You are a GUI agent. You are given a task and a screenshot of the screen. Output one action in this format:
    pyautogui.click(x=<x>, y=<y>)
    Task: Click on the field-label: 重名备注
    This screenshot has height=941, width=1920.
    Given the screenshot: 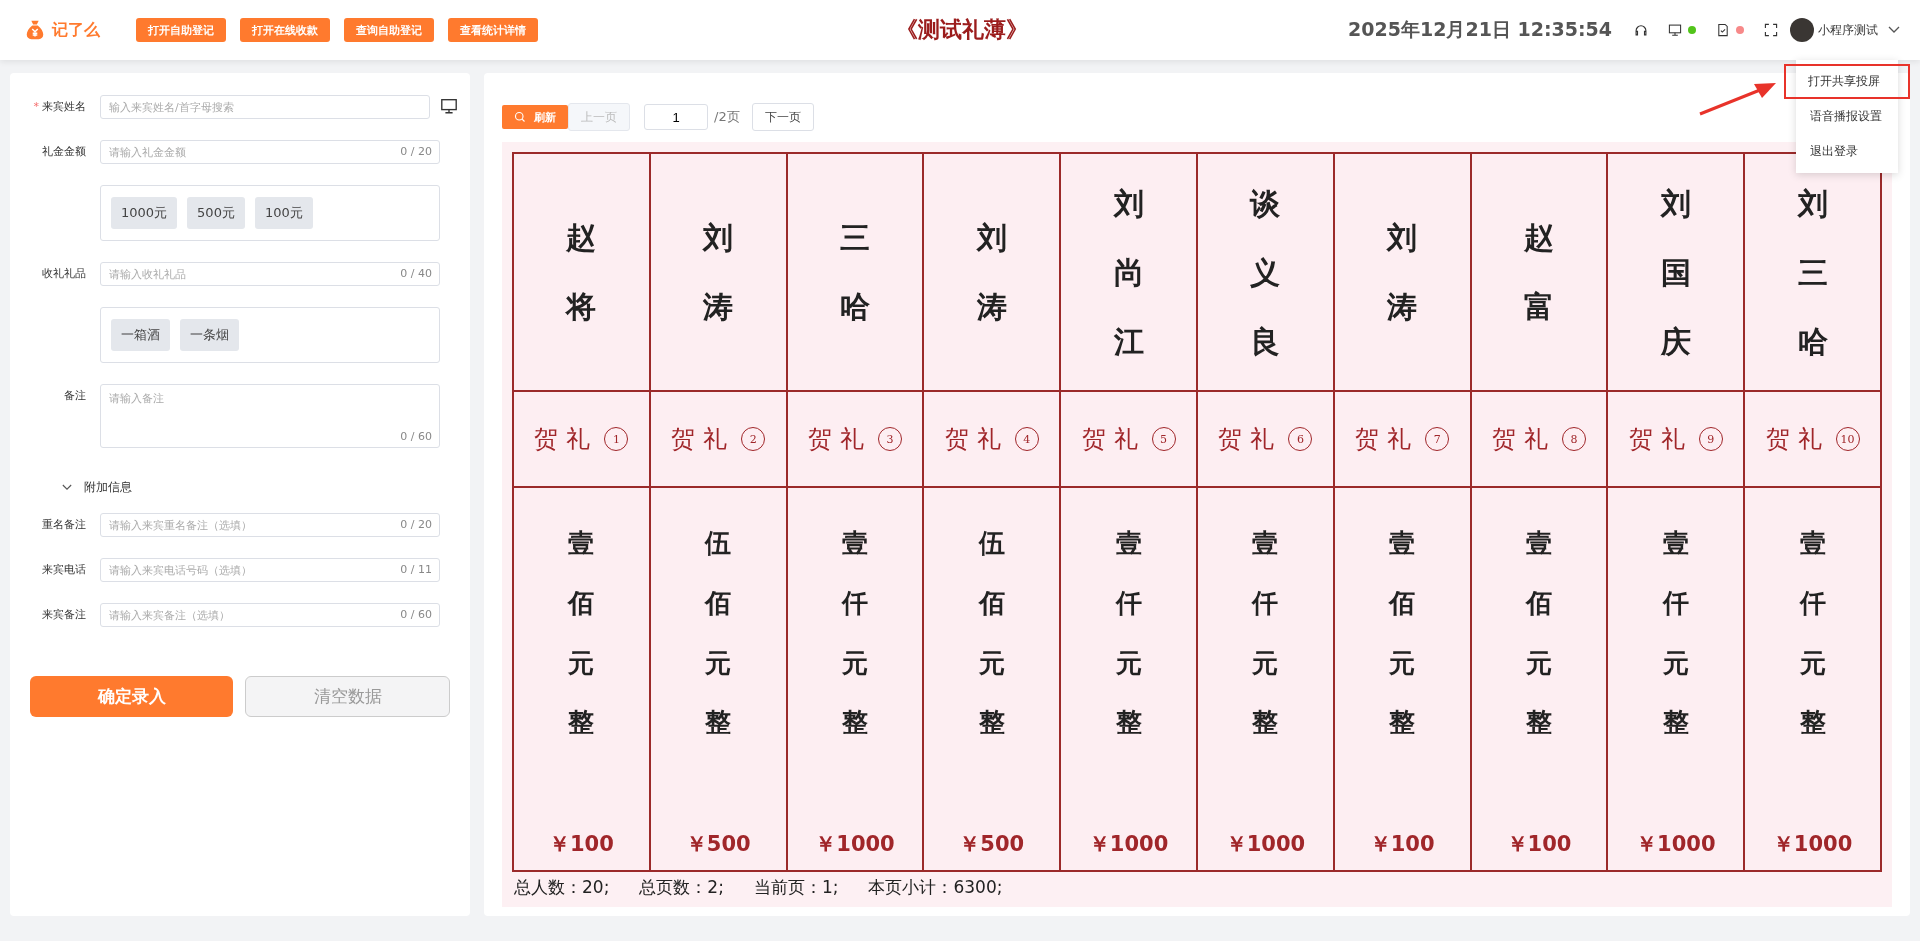 What is the action you would take?
    pyautogui.click(x=64, y=524)
    